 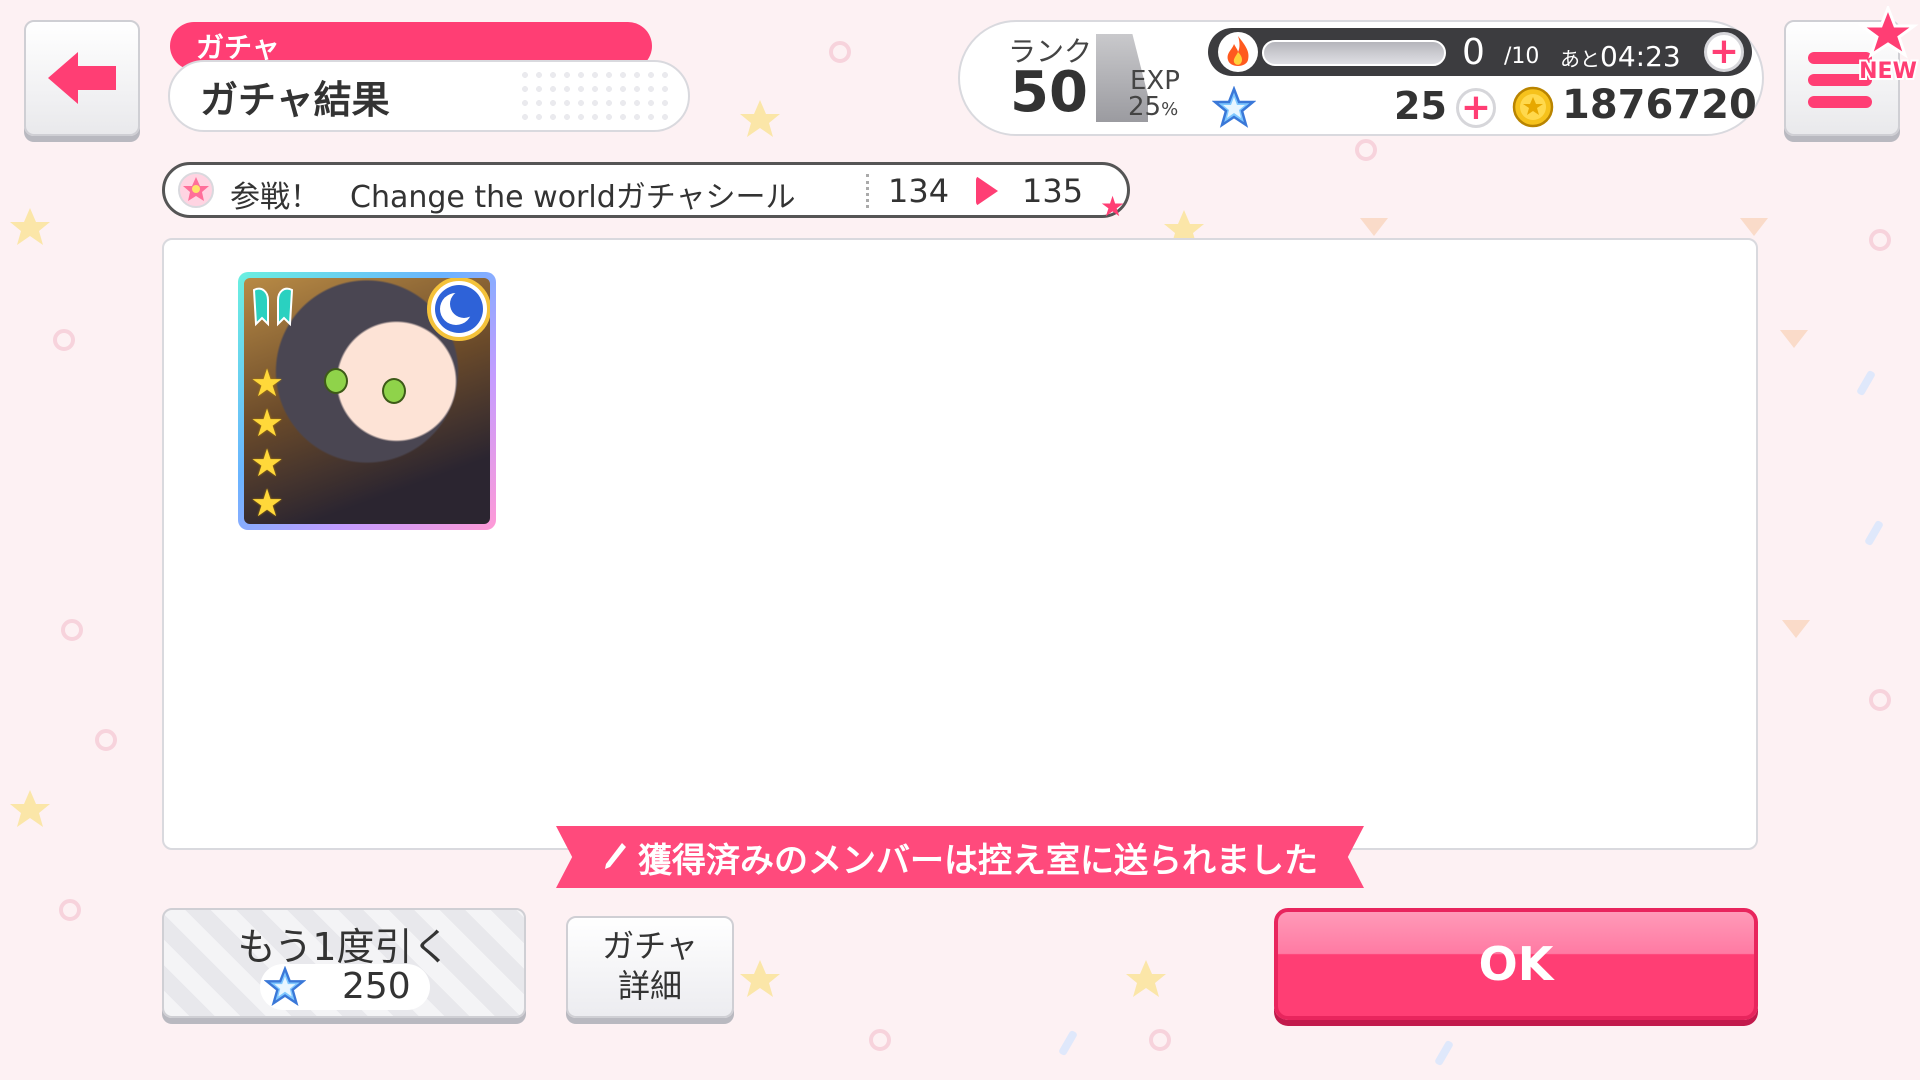 I want to click on card-artwork: ★ ★ ★ ★, so click(x=367, y=401).